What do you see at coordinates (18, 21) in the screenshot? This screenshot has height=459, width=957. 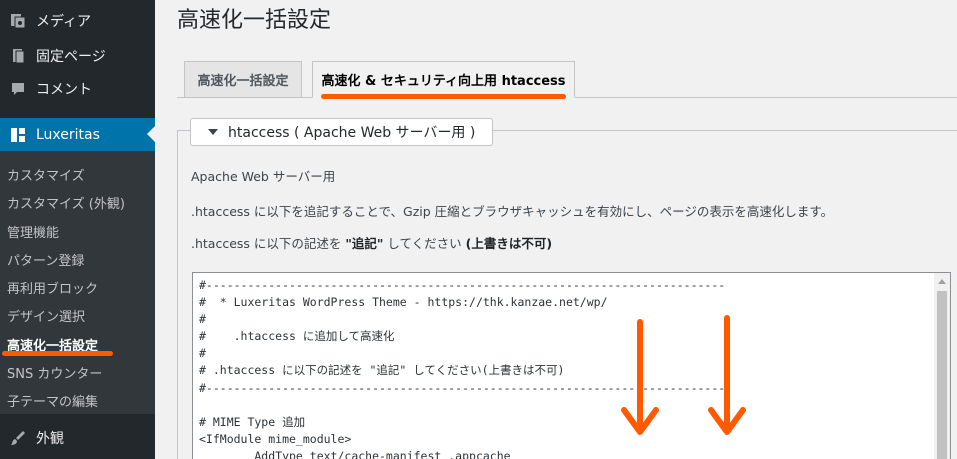 I see `media-icon` at bounding box center [18, 21].